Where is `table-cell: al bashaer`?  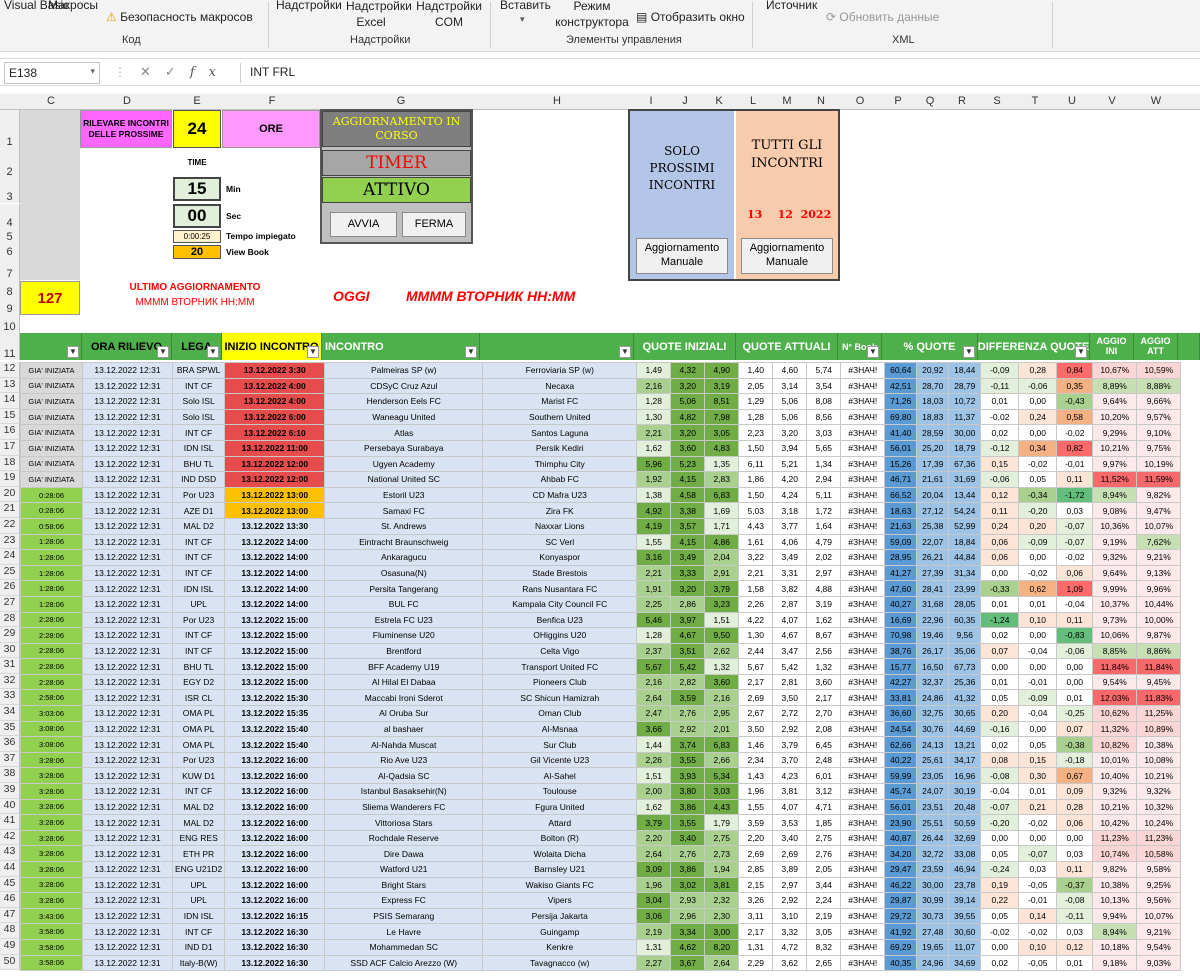
table-cell: al bashaer is located at coordinates (404, 729).